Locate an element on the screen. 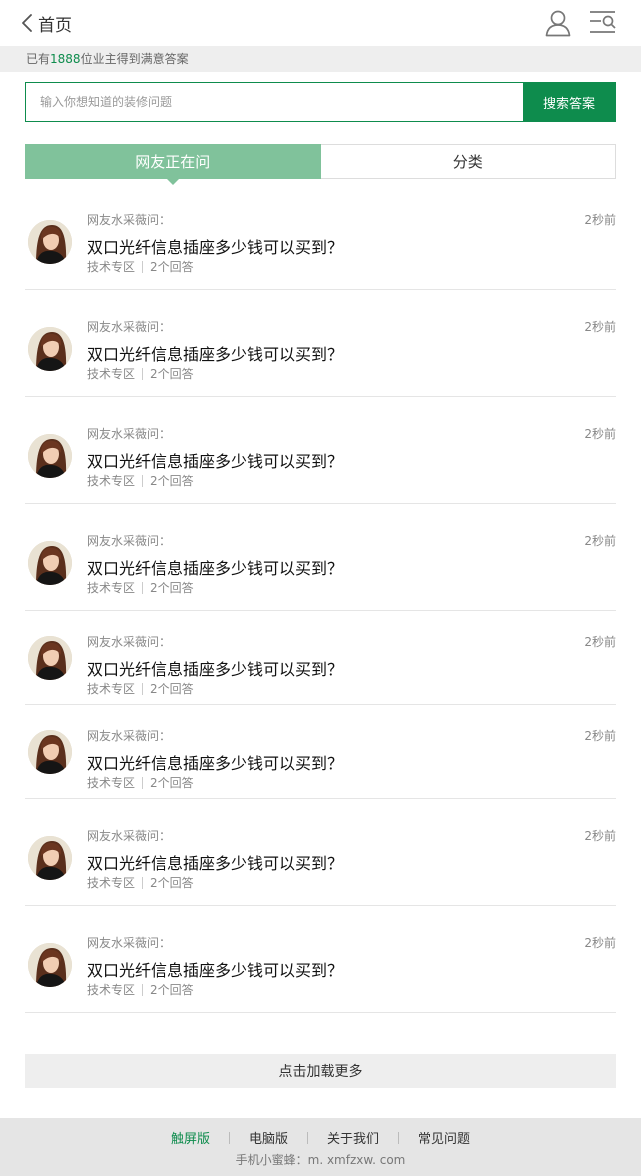 This screenshot has height=1176, width=641. footer: 触屏版 电脑版 关于我们 常见问题 手机小蜜蜂：m. xmfzxw. com is located at coordinates (320, 1147).